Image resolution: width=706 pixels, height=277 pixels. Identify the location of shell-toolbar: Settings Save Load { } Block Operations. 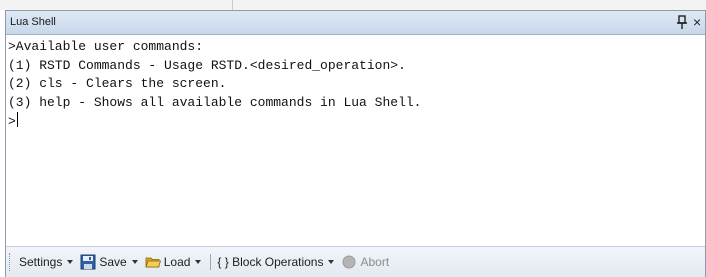
(355, 261).